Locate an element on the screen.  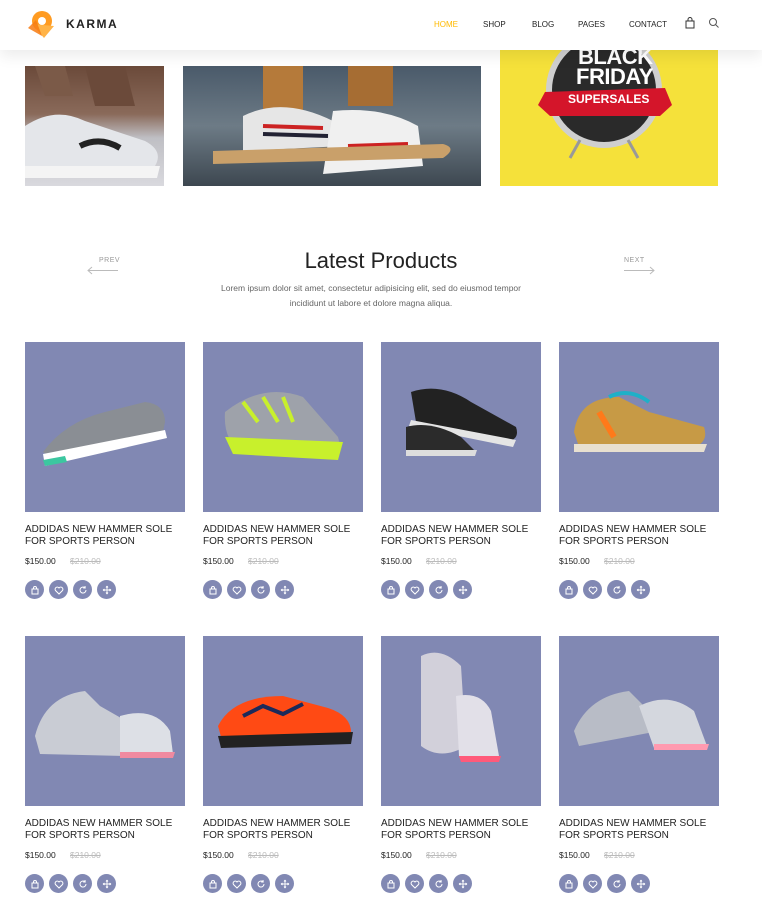
brand-name: KARMA is located at coordinates (92, 24).